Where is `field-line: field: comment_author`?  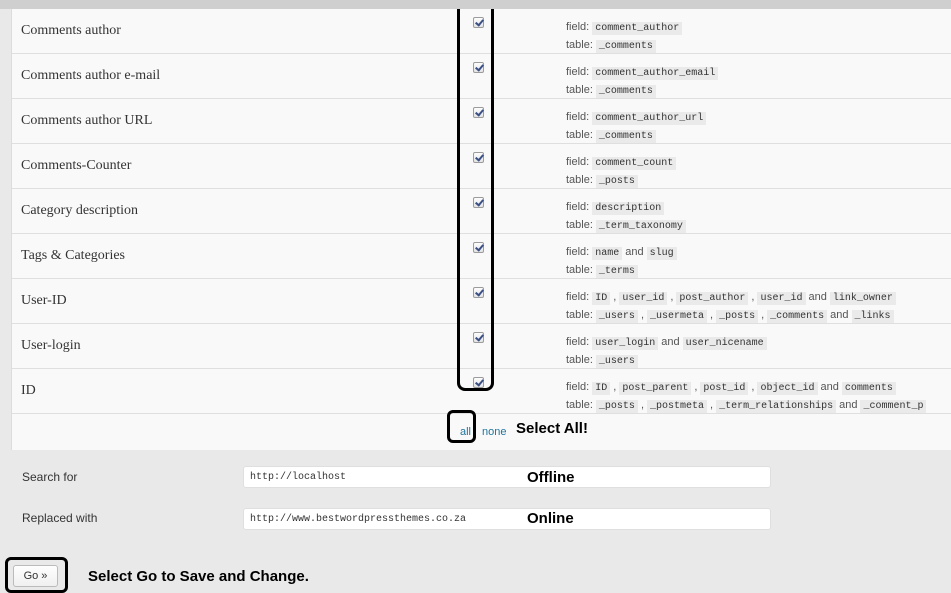 field-line: field: comment_author is located at coordinates (624, 28).